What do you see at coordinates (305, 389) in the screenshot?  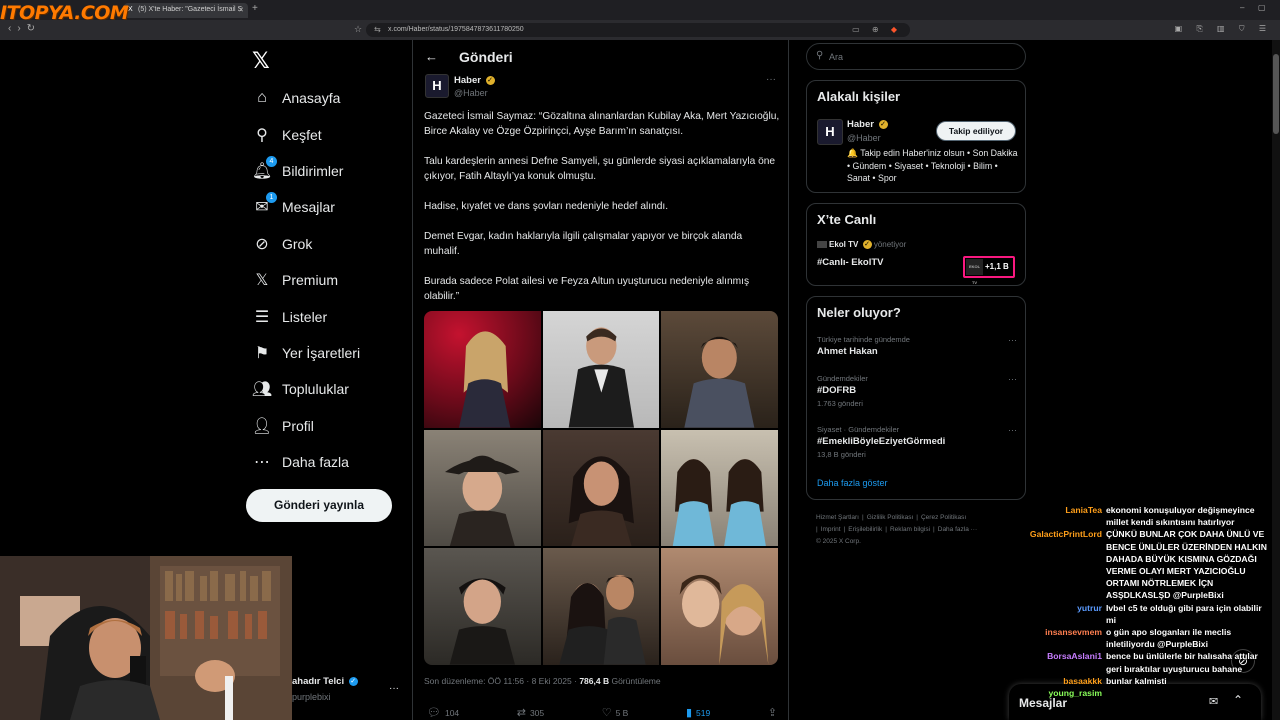 I see `nav-item-topluluklar: 👥︎ Topluluklar` at bounding box center [305, 389].